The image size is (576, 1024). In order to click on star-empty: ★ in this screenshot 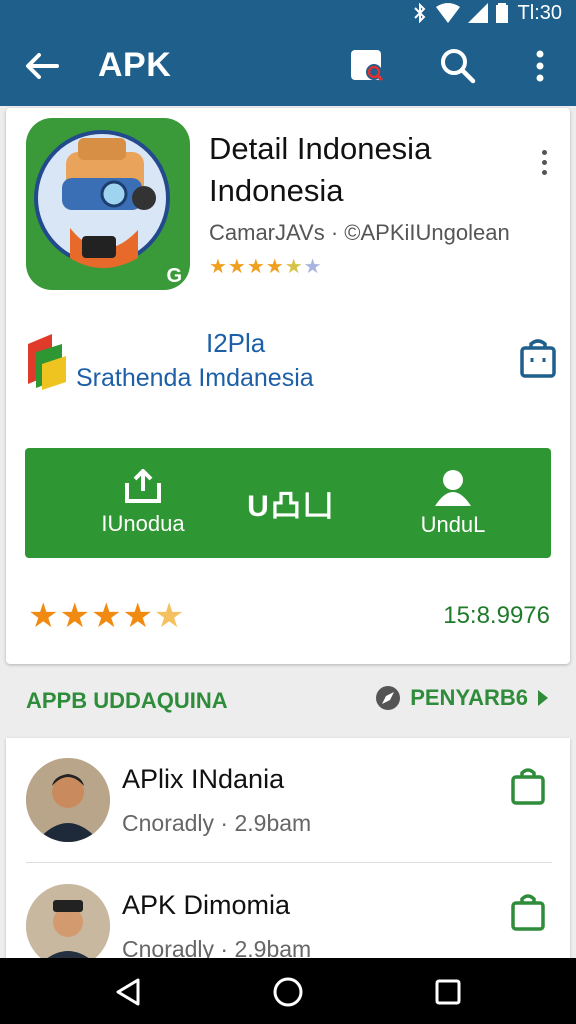, I will do `click(313, 267)`.